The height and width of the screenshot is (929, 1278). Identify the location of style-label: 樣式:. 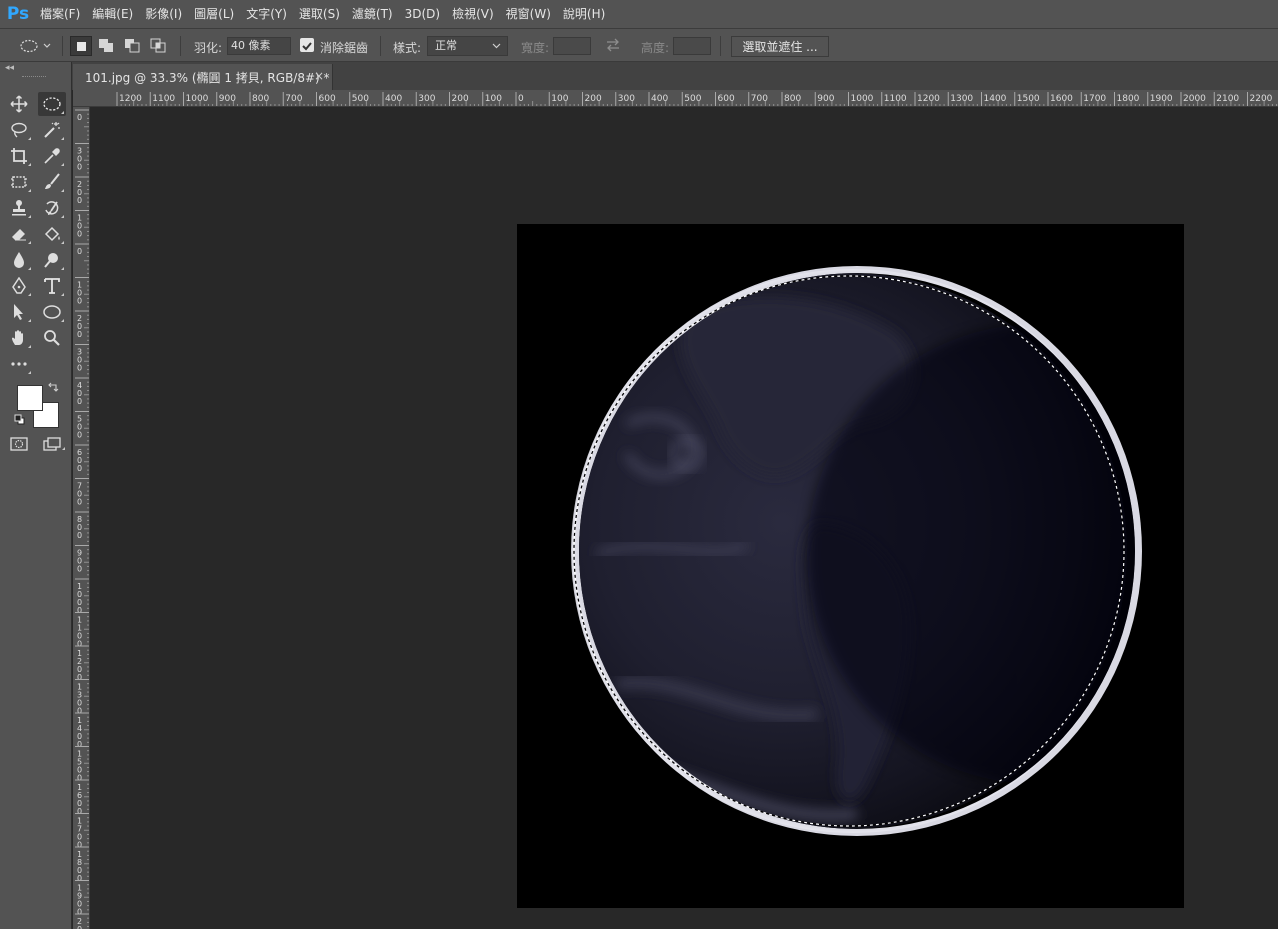
(407, 48).